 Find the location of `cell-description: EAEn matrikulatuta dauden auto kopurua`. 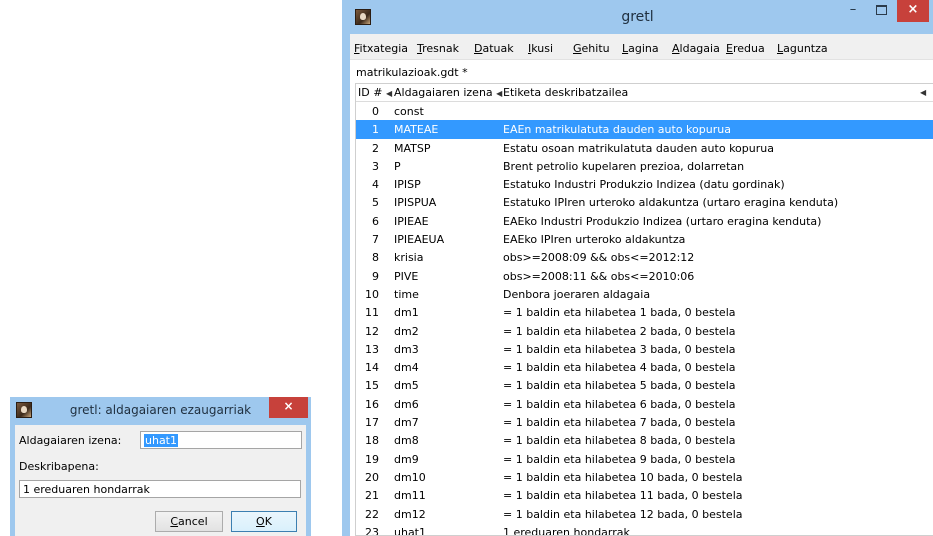

cell-description: EAEn matrikulatuta dauden auto kopurua is located at coordinates (617, 130).